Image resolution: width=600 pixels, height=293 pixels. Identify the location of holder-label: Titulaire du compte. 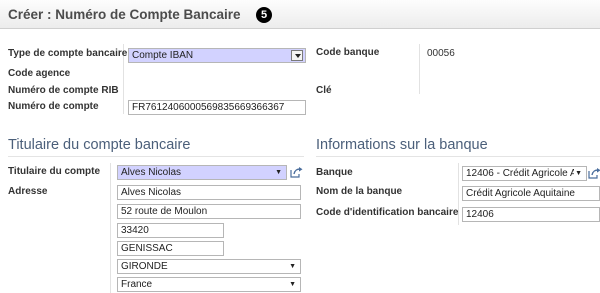
(54, 171).